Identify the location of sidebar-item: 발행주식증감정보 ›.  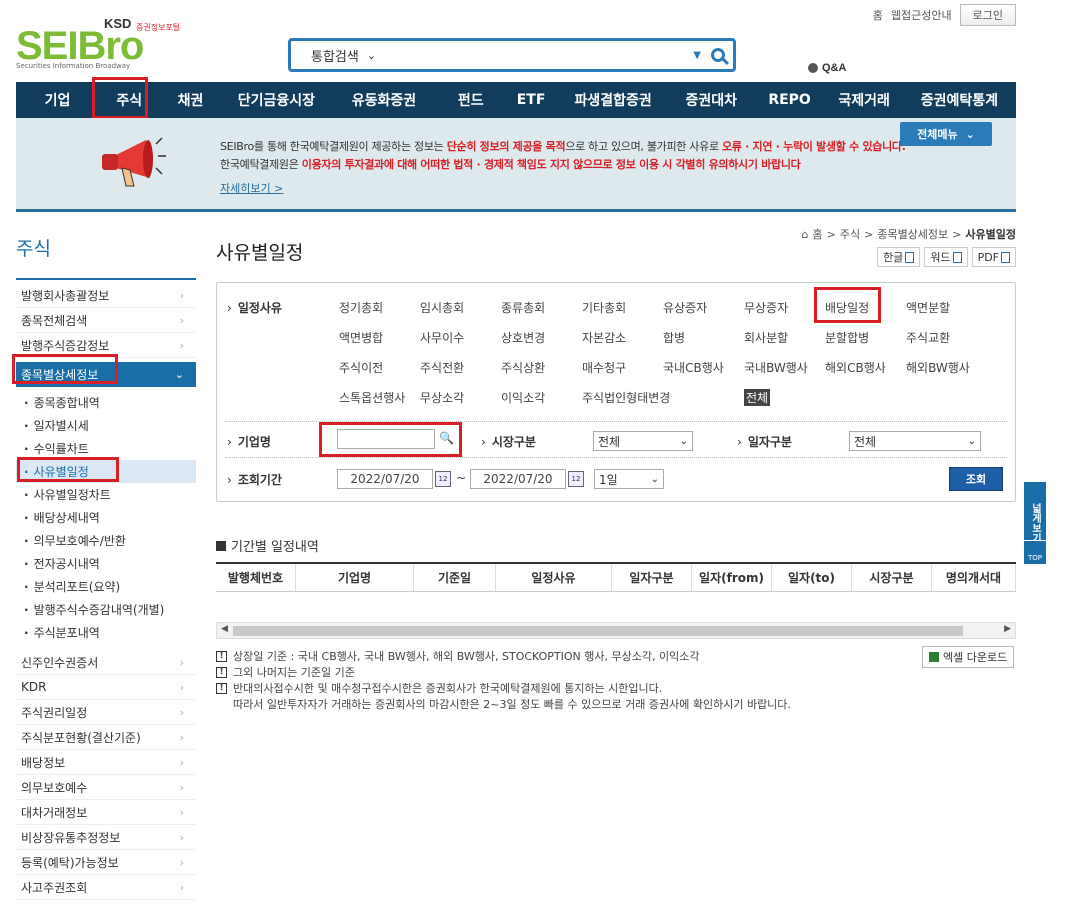
(106, 345).